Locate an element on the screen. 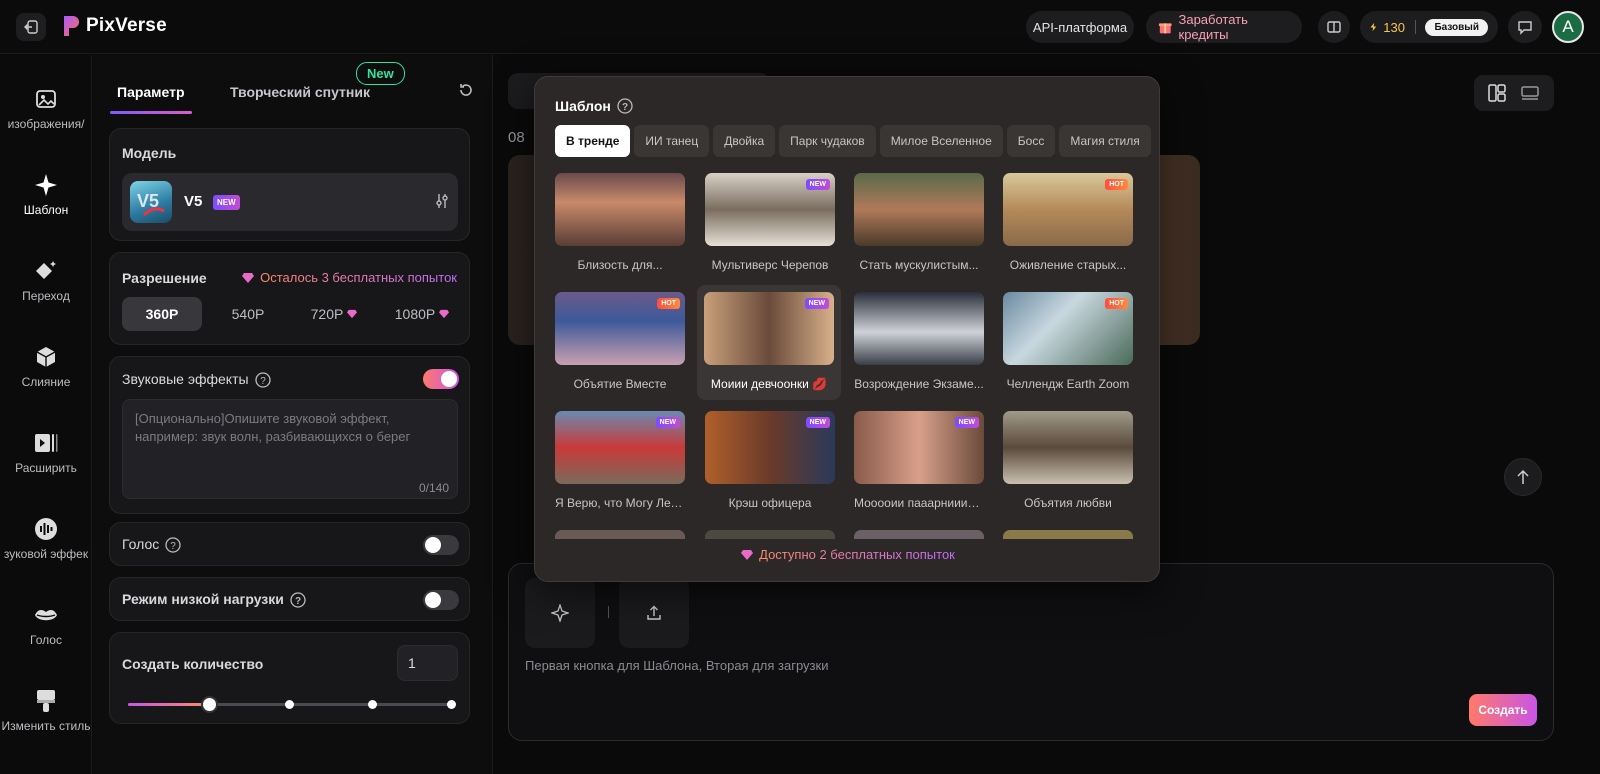 This screenshot has width=1600, height=774. template-button is located at coordinates (560, 613).